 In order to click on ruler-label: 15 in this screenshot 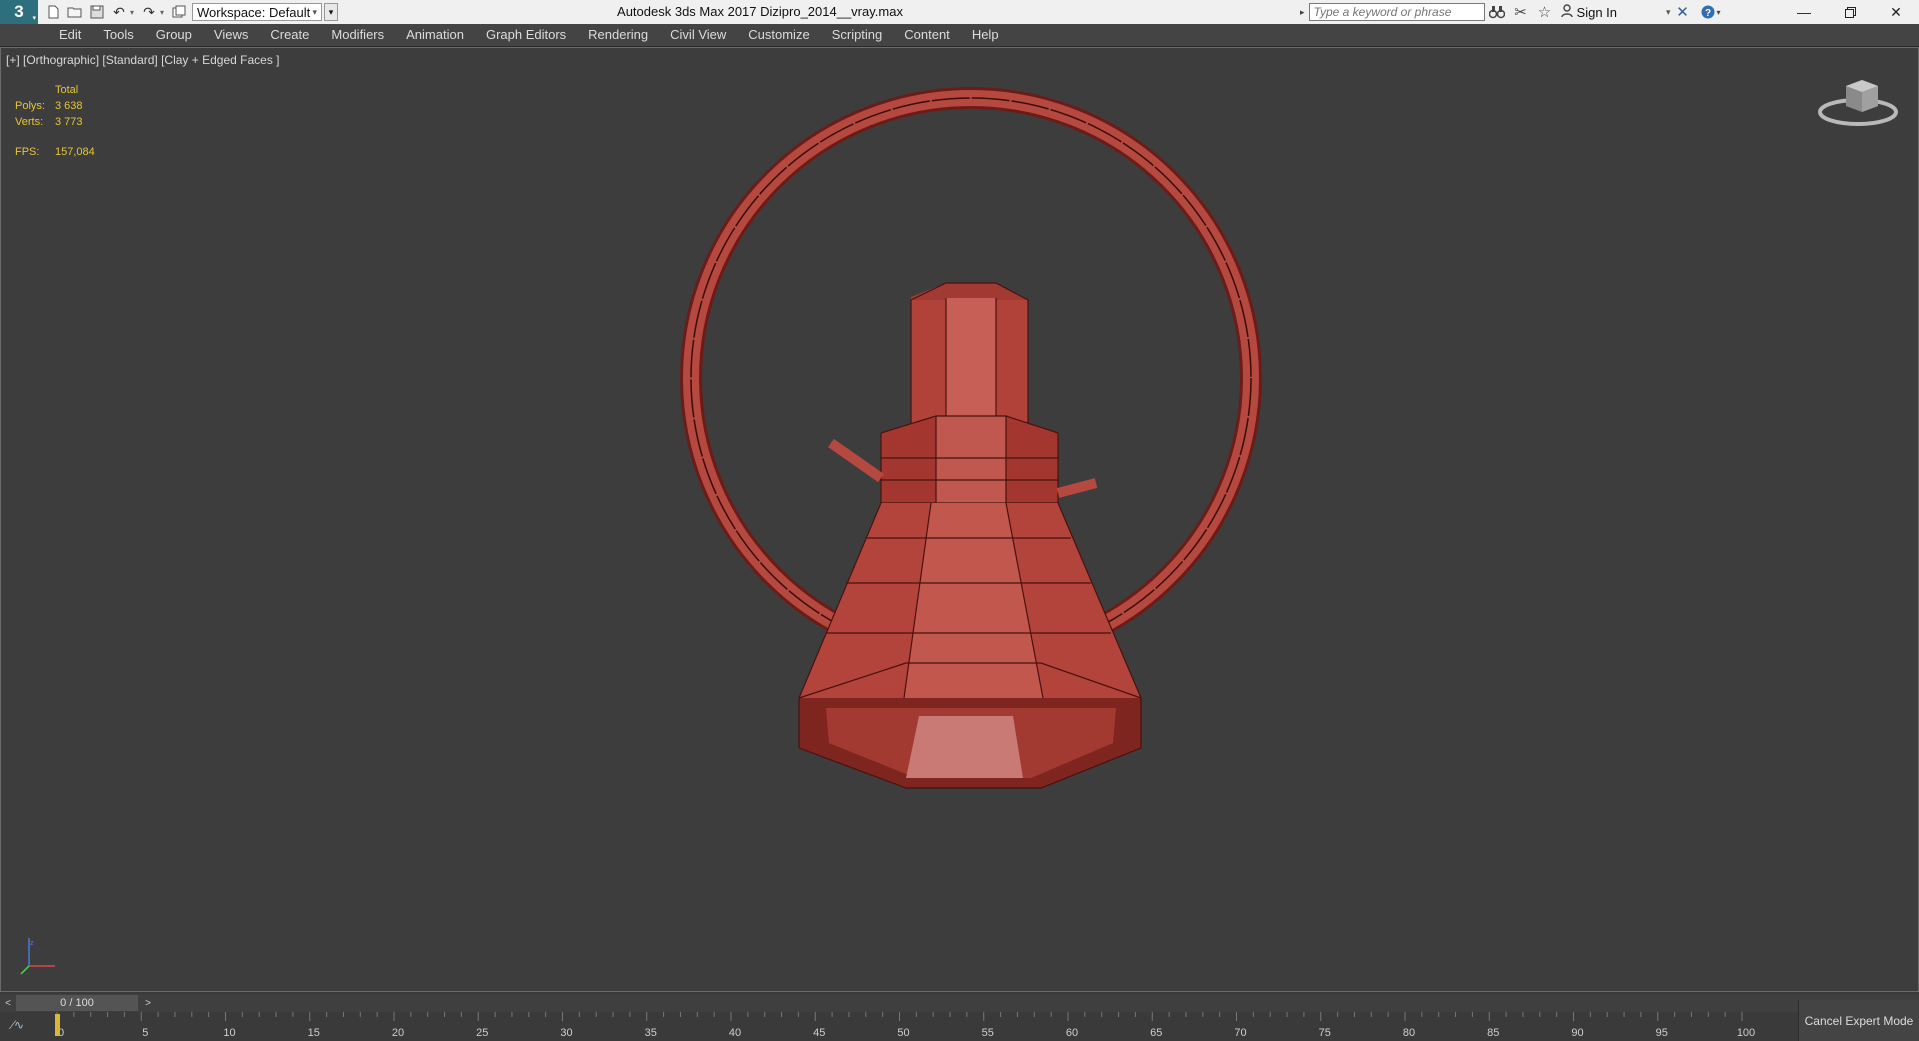, I will do `click(314, 1033)`.